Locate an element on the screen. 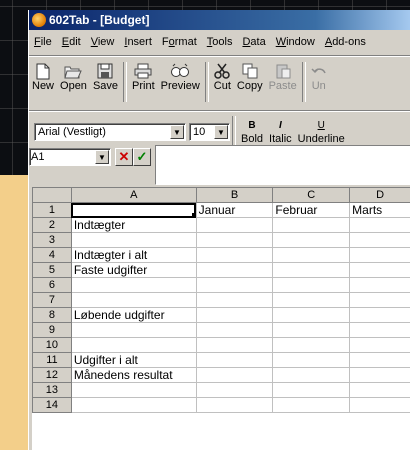  preview-button: Preview is located at coordinates (180, 75).